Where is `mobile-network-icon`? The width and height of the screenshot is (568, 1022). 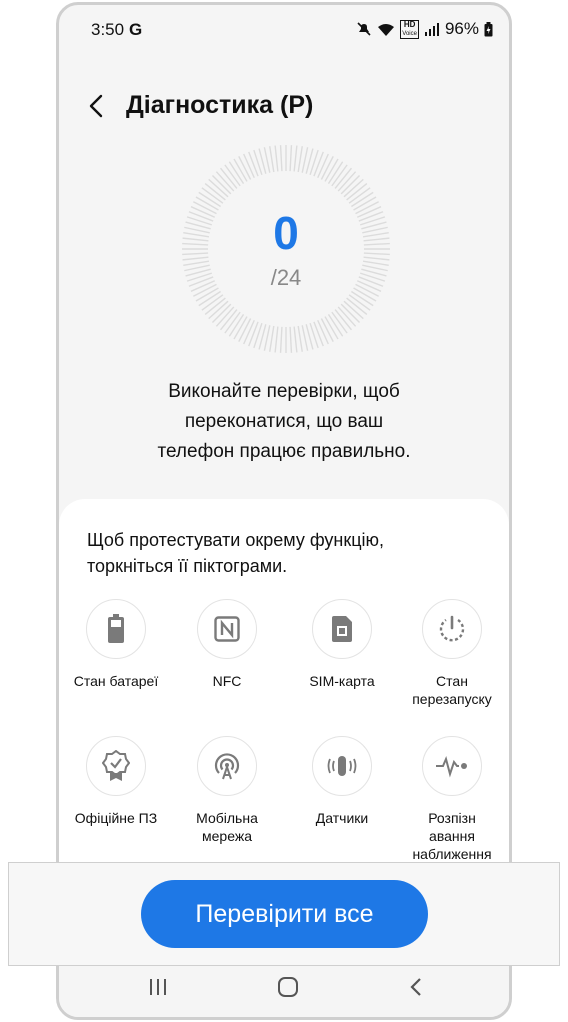
mobile-network-icon is located at coordinates (227, 766).